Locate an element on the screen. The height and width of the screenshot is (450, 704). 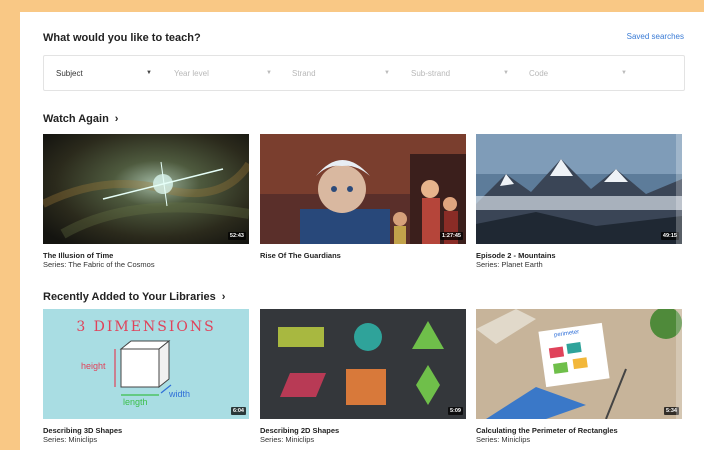
strand-dropdown: Strand ▼ is located at coordinates (347, 73).